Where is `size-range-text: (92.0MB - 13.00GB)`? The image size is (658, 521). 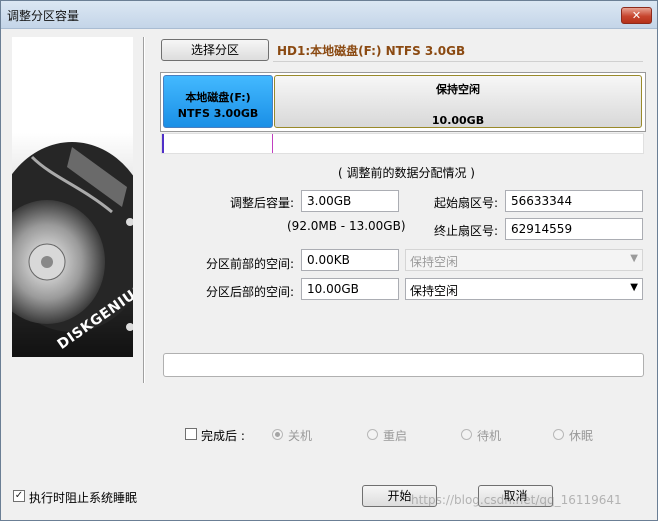
size-range-text: (92.0MB - 13.00GB) is located at coordinates (346, 226).